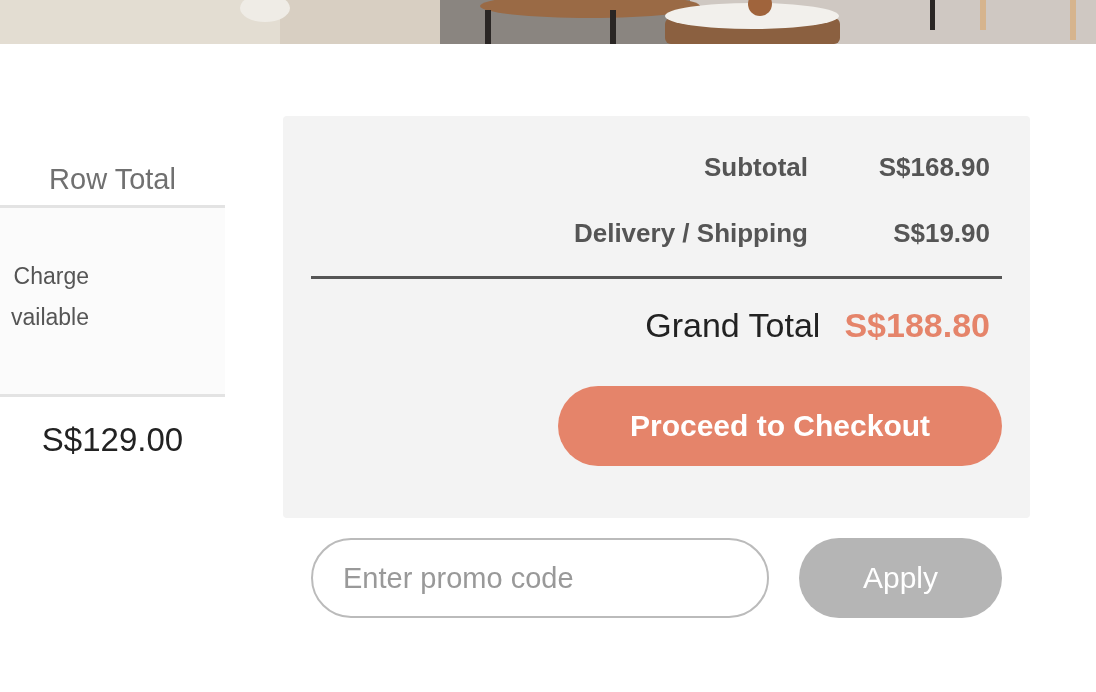 The width and height of the screenshot is (1096, 692). What do you see at coordinates (540, 578) in the screenshot?
I see `promo-code-field: Enter promo code` at bounding box center [540, 578].